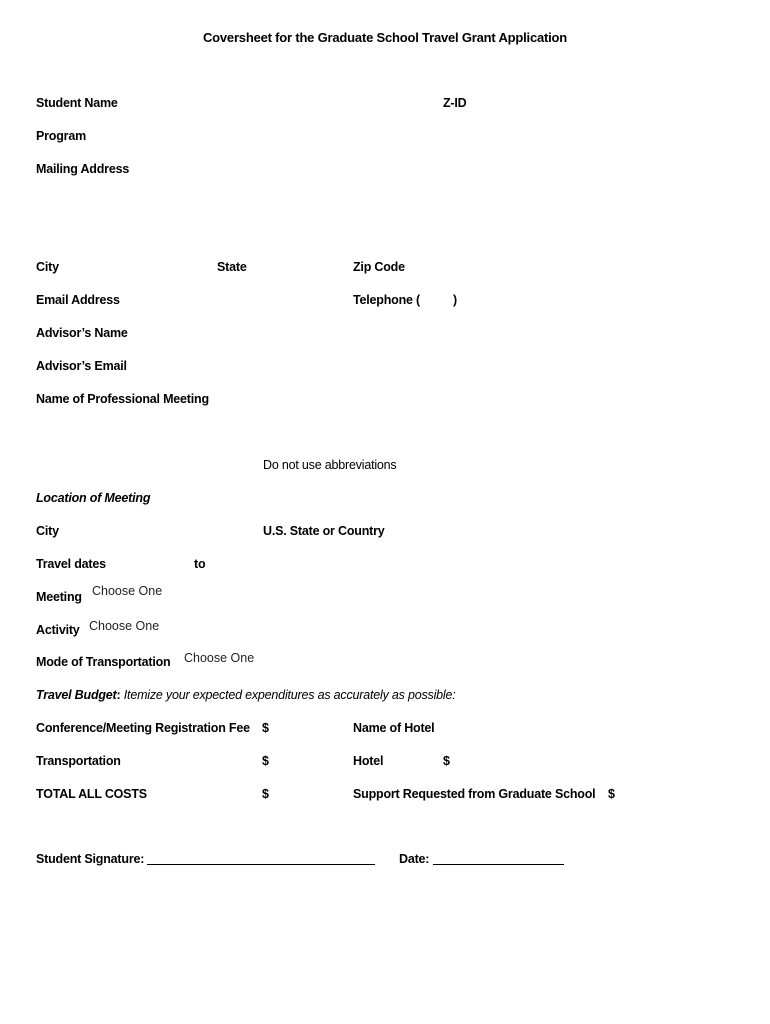 The height and width of the screenshot is (1024, 770). Describe the element at coordinates (61, 136) in the screenshot. I see `program-label: Program` at that location.